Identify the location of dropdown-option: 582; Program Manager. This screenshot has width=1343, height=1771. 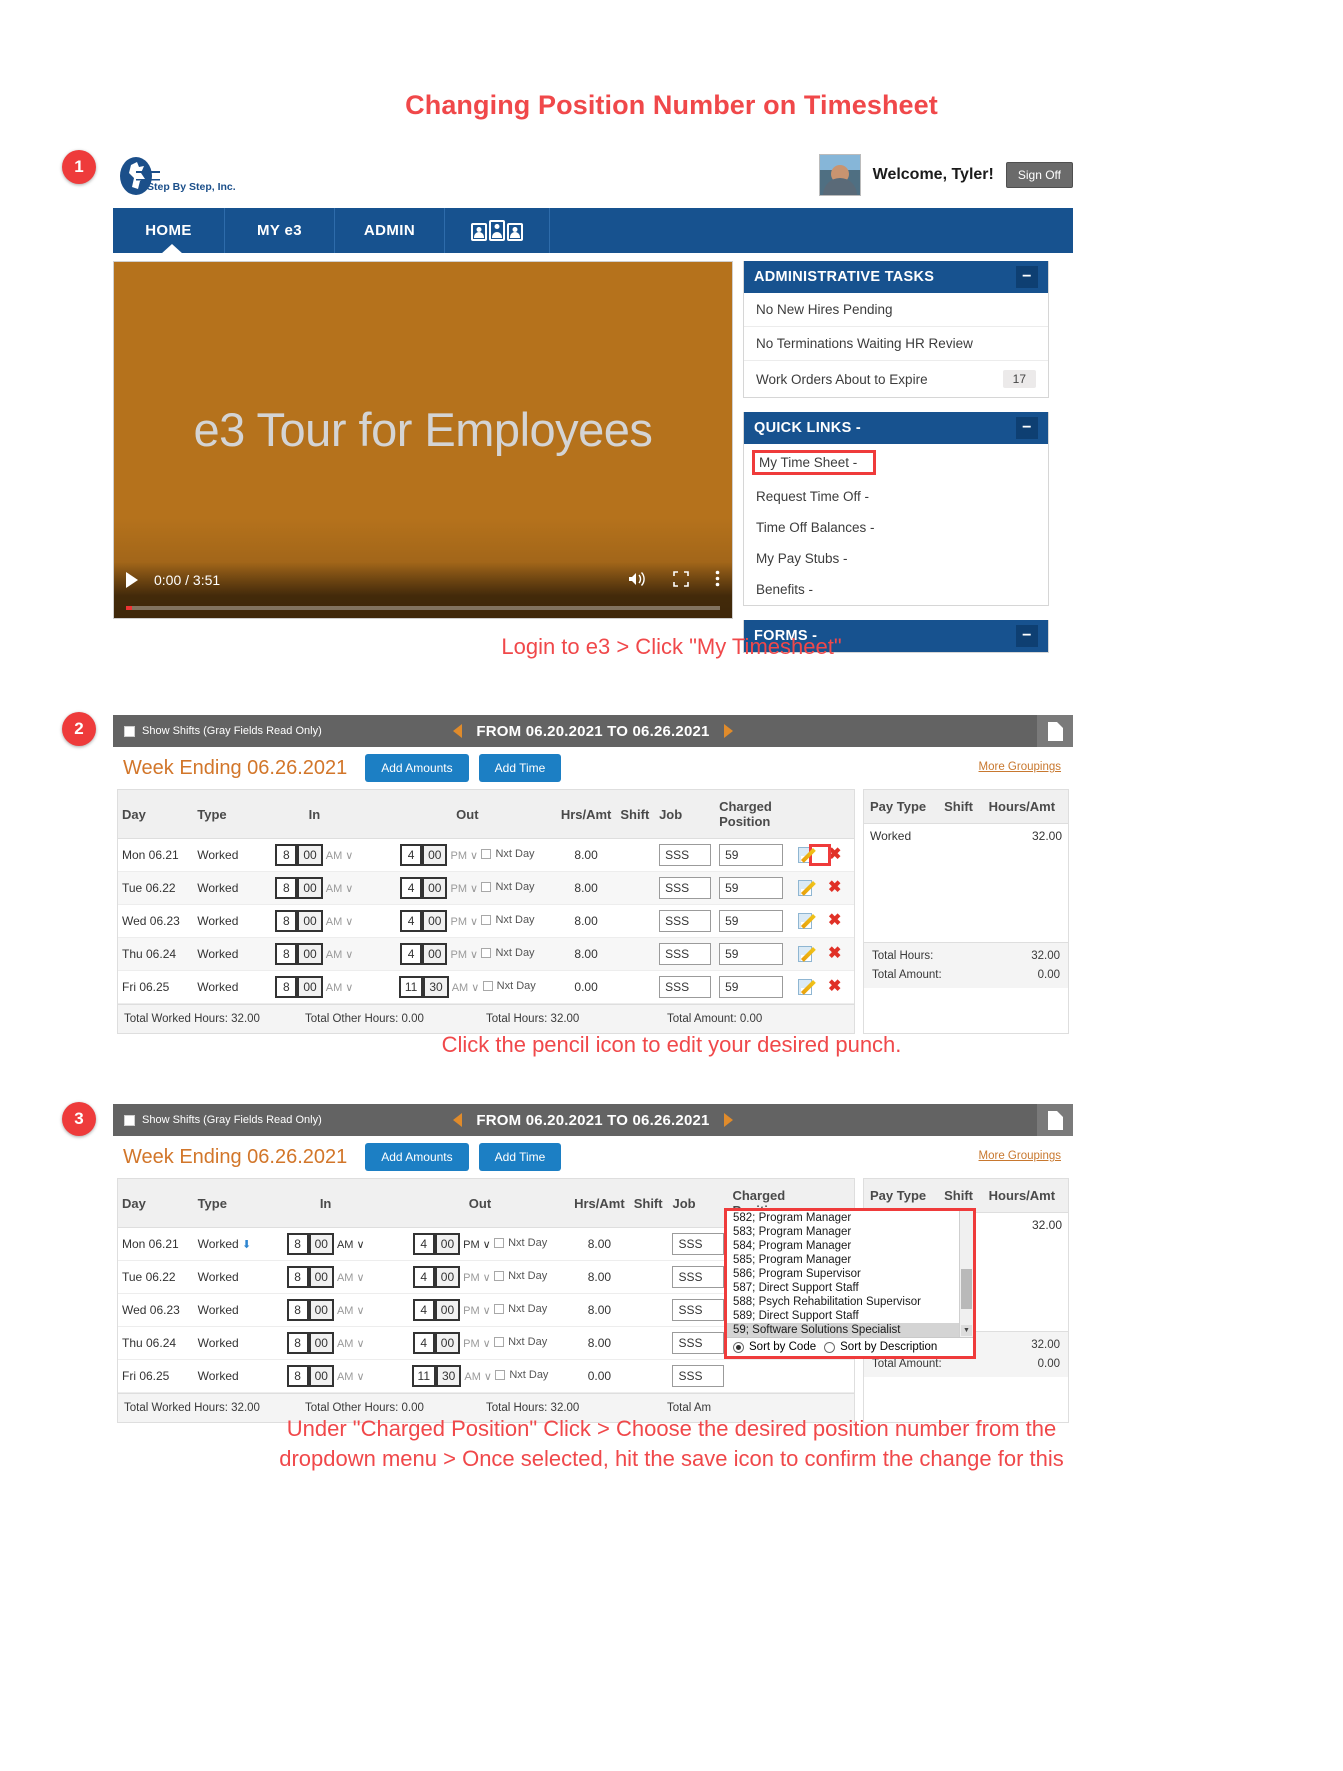
(850, 1218).